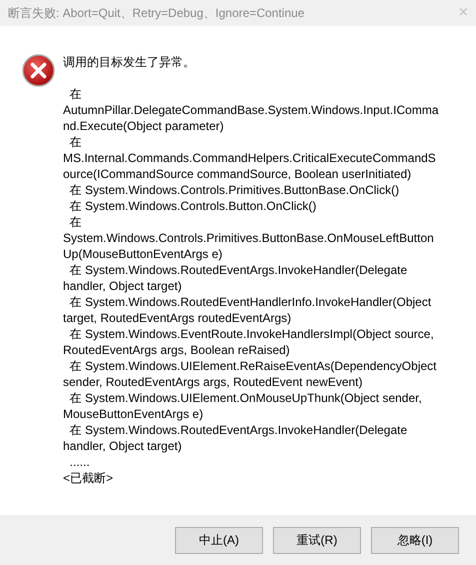 This screenshot has height=565, width=476. I want to click on truncated-note: <已截断>, so click(88, 478).